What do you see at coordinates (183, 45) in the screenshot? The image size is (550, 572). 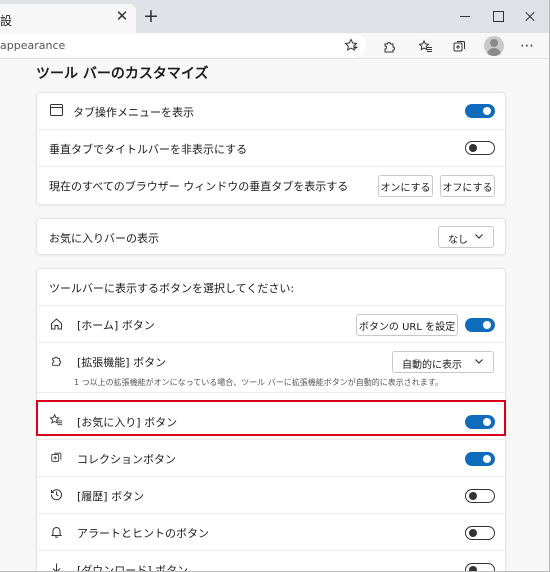 I see `address-bar: appearance` at bounding box center [183, 45].